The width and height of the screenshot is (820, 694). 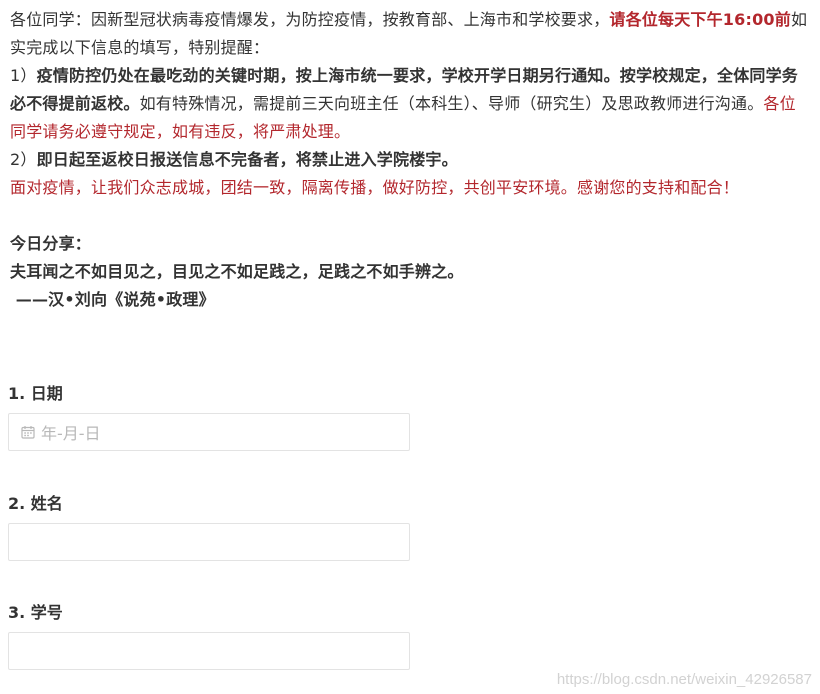 I want to click on question-date-label: 1. 日期, so click(x=35, y=393).